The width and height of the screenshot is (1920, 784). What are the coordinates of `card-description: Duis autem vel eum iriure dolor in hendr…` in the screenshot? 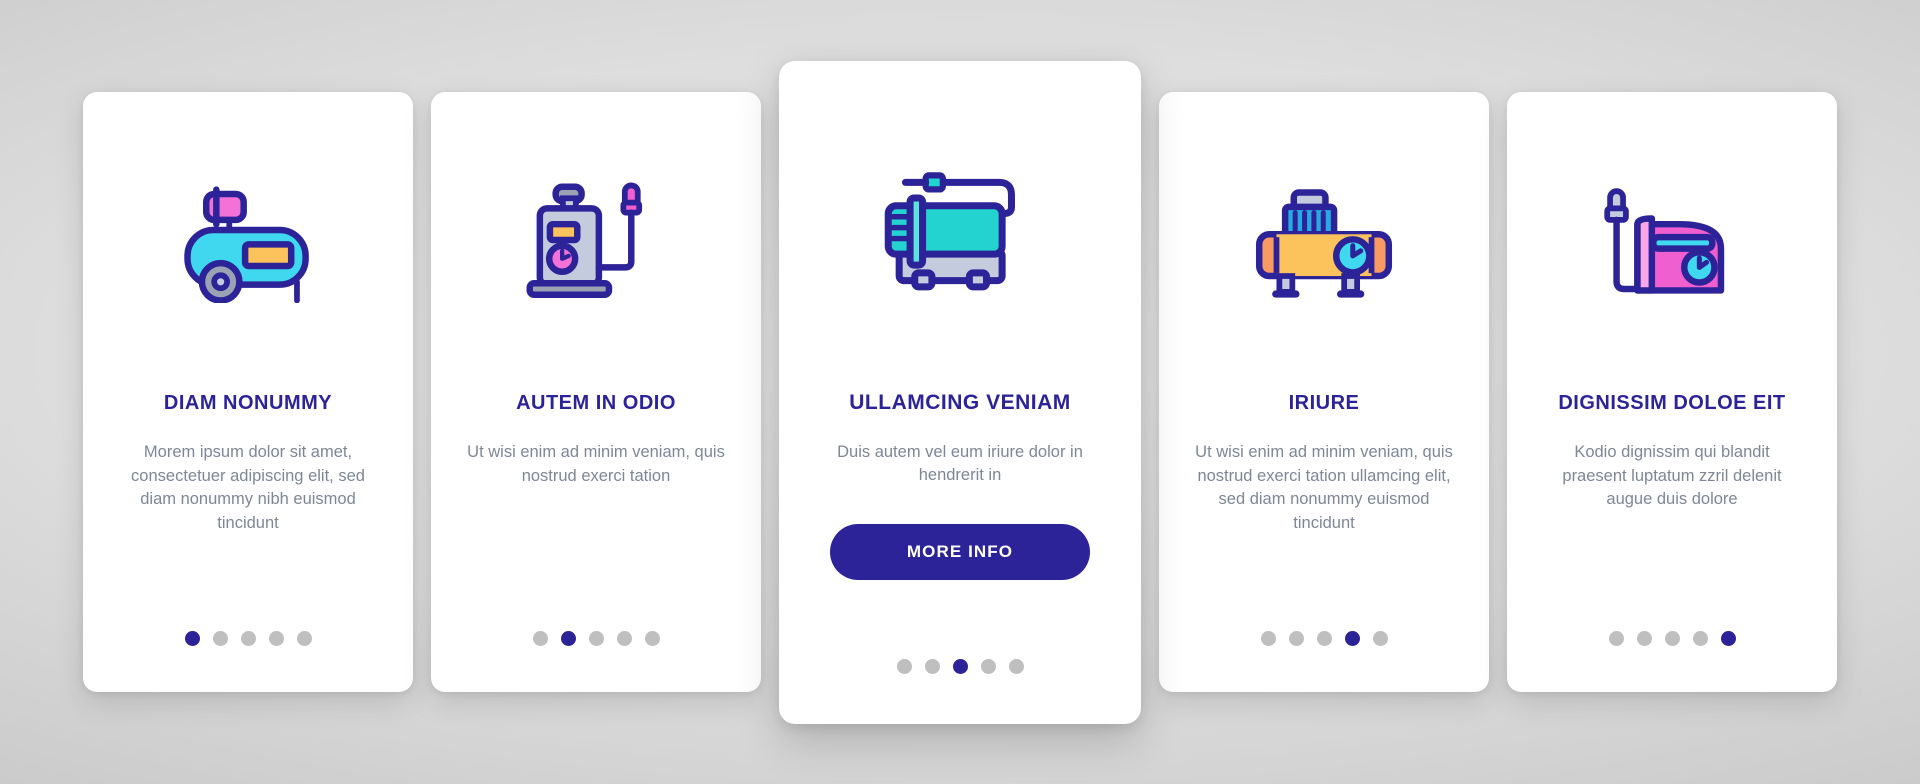 It's located at (960, 463).